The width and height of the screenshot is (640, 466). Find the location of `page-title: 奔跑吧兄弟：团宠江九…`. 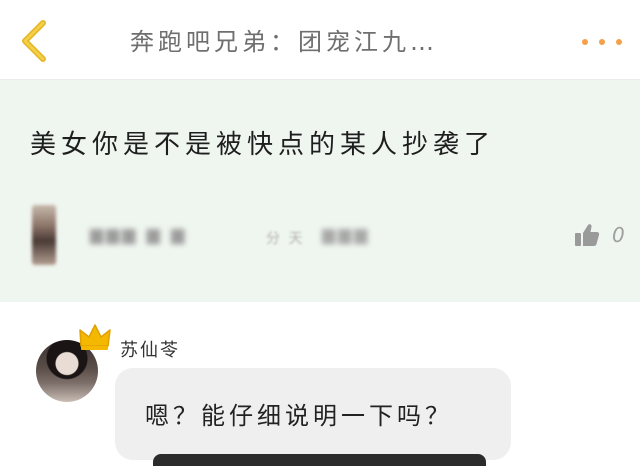

page-title: 奔跑吧兄弟：团宠江九… is located at coordinates (284, 42).